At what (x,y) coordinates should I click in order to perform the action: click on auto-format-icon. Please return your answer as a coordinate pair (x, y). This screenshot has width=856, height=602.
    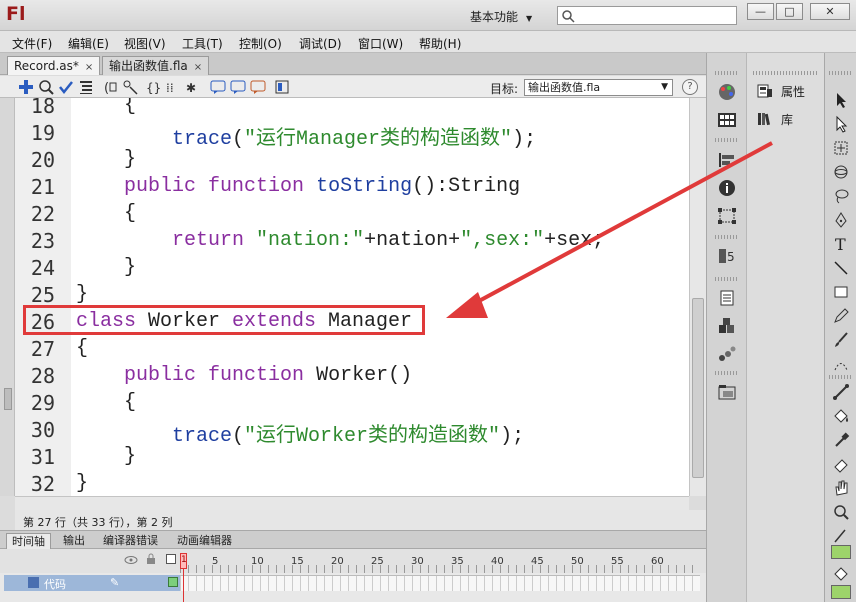
    Looking at the image, I should click on (86, 87).